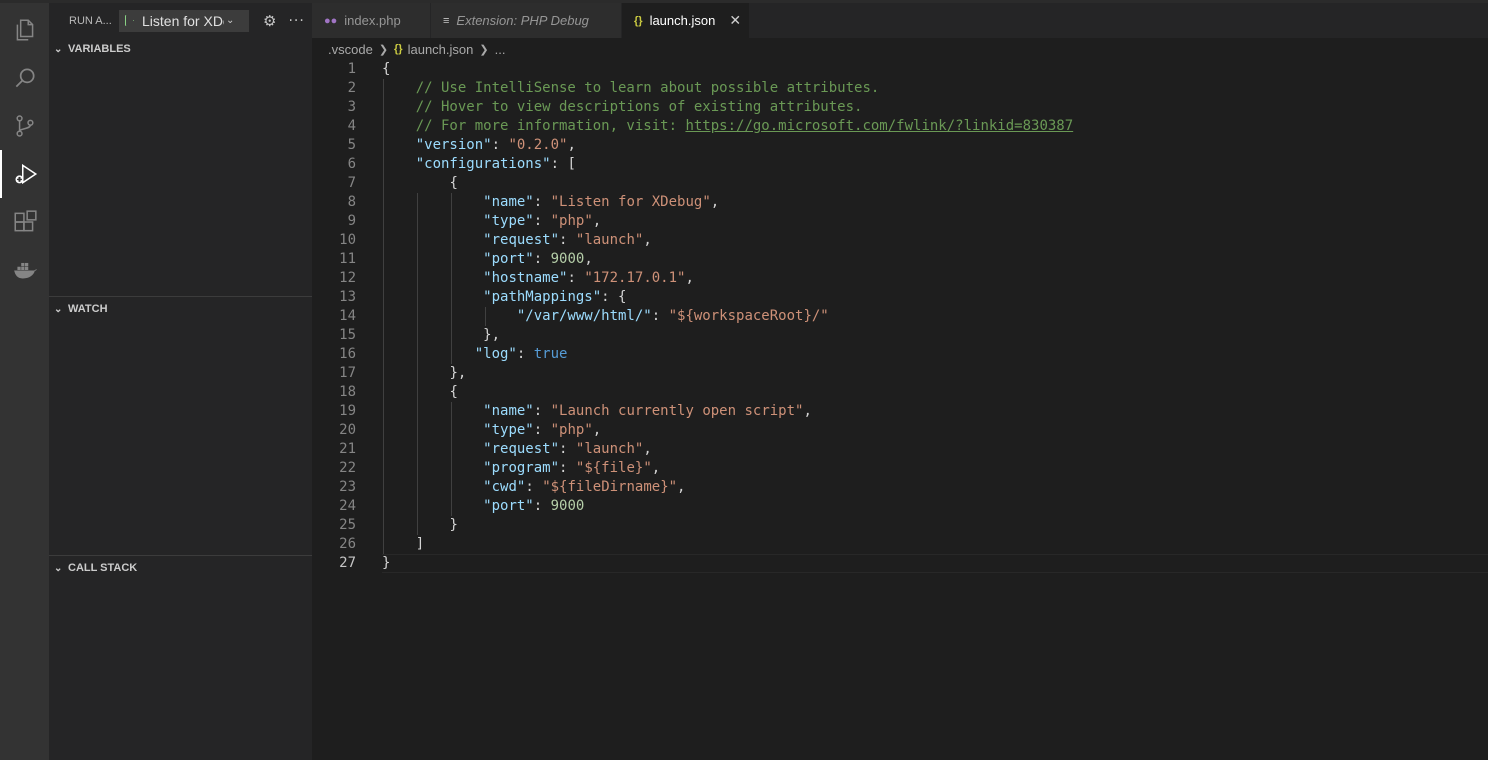 This screenshot has height=760, width=1488. I want to click on code-text: "request": "launch",, so click(567, 449).